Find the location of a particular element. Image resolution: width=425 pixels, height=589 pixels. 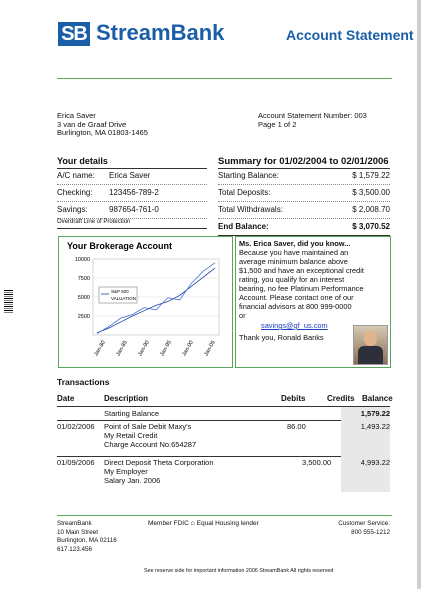

transactions-title: Transactions is located at coordinates (83, 382).